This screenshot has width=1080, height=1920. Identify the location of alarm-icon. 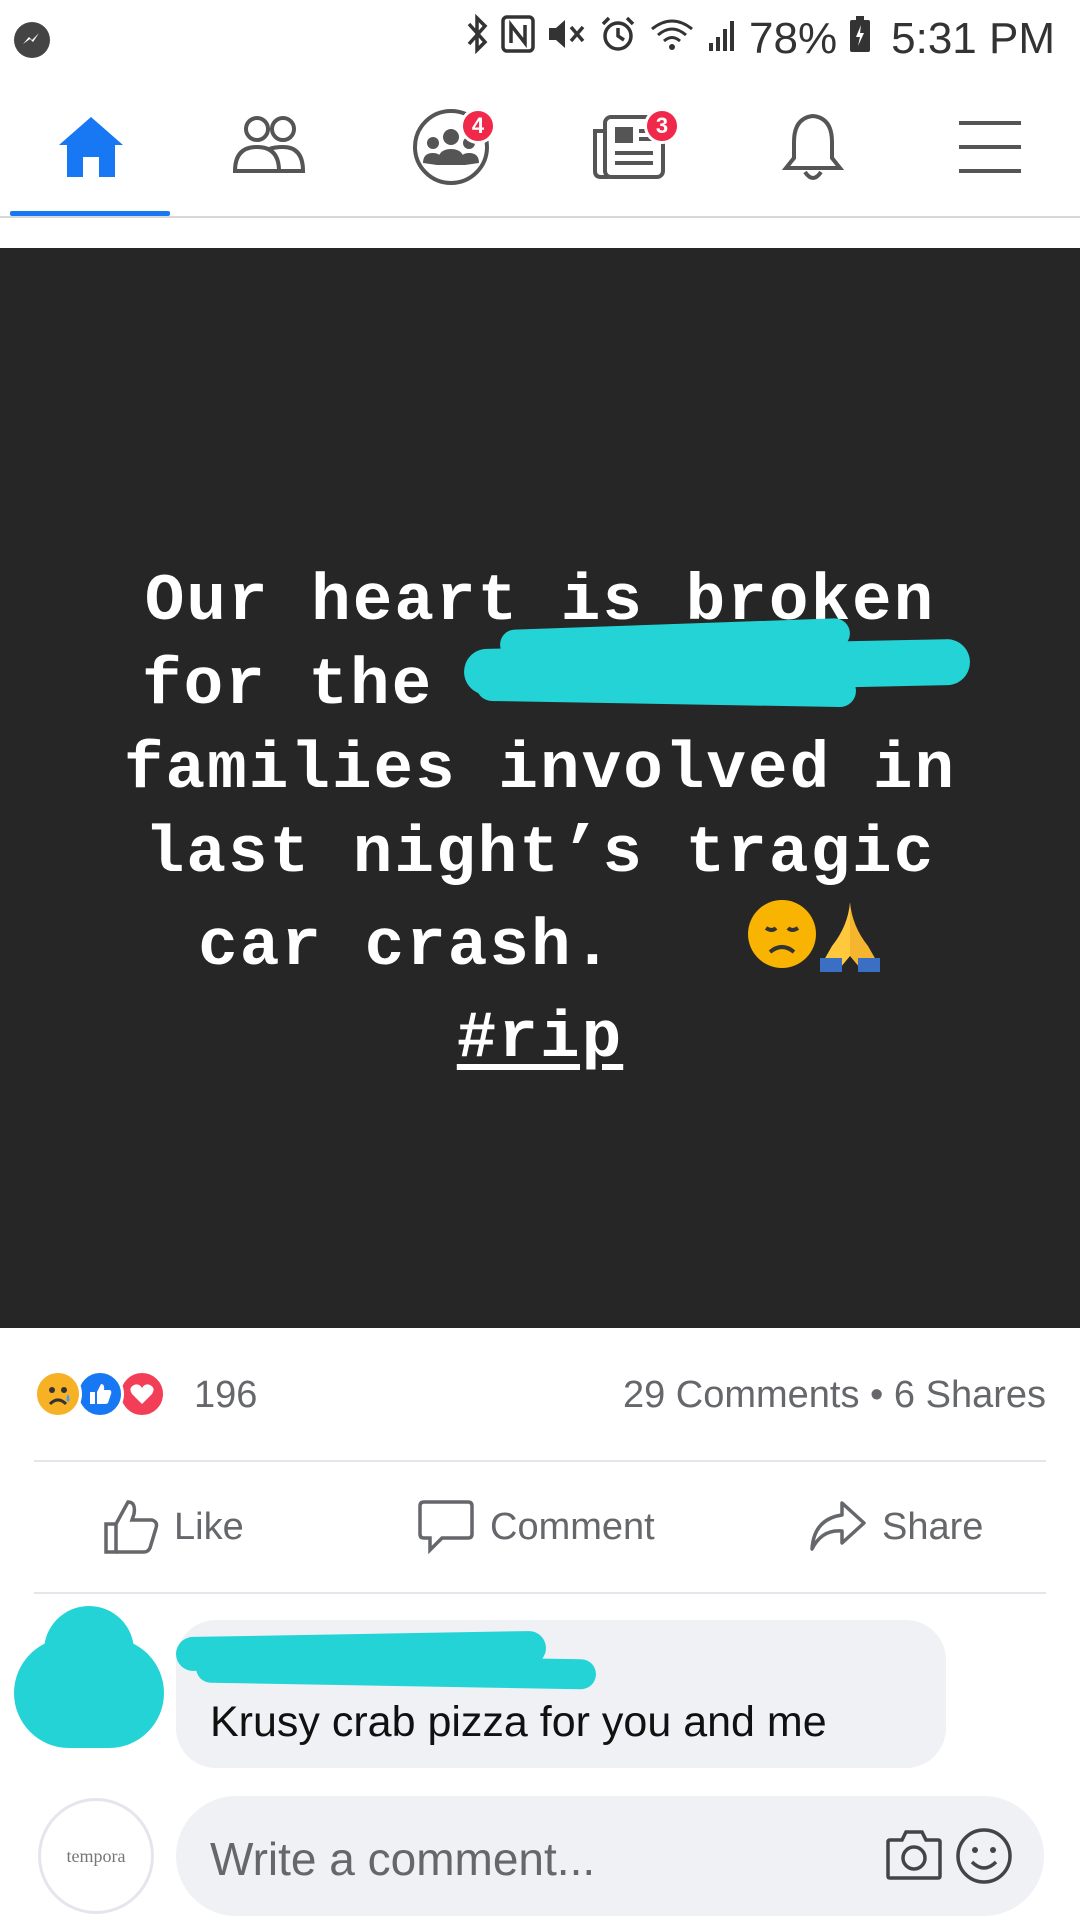
(618, 39).